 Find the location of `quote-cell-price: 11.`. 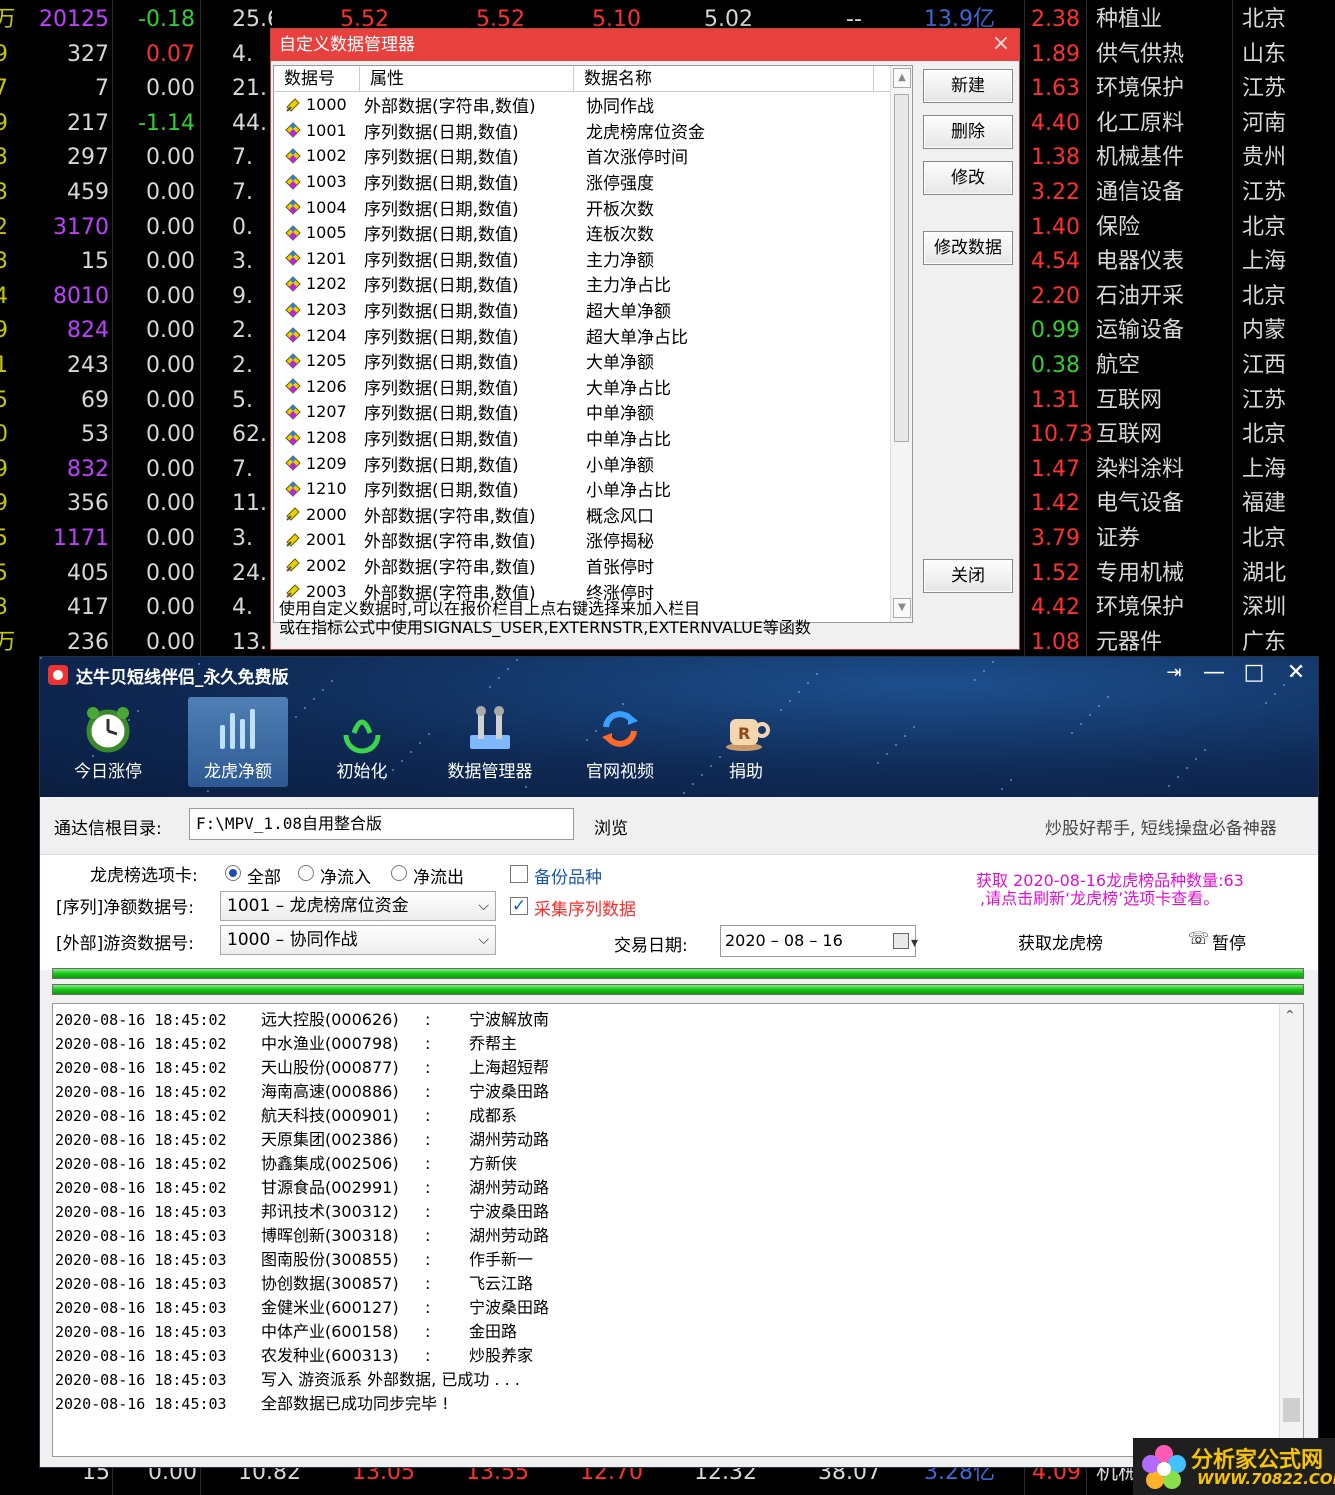

quote-cell-price: 11. is located at coordinates (249, 504).